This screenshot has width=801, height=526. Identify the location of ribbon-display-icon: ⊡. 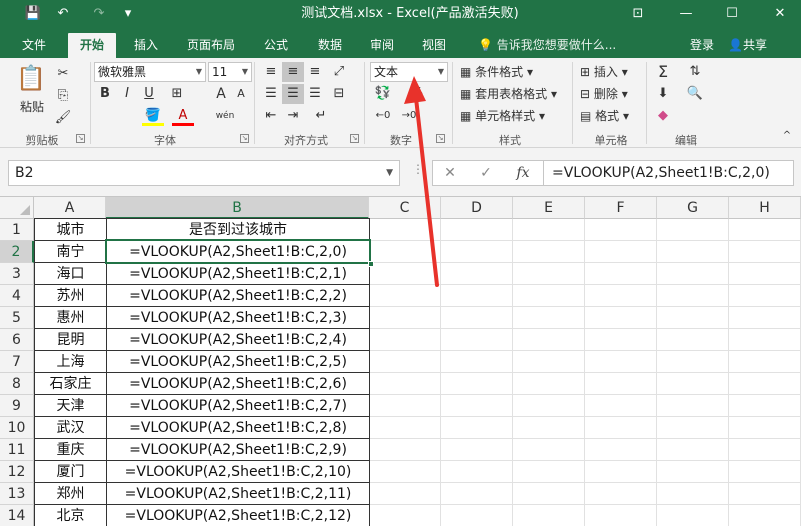
(638, 14).